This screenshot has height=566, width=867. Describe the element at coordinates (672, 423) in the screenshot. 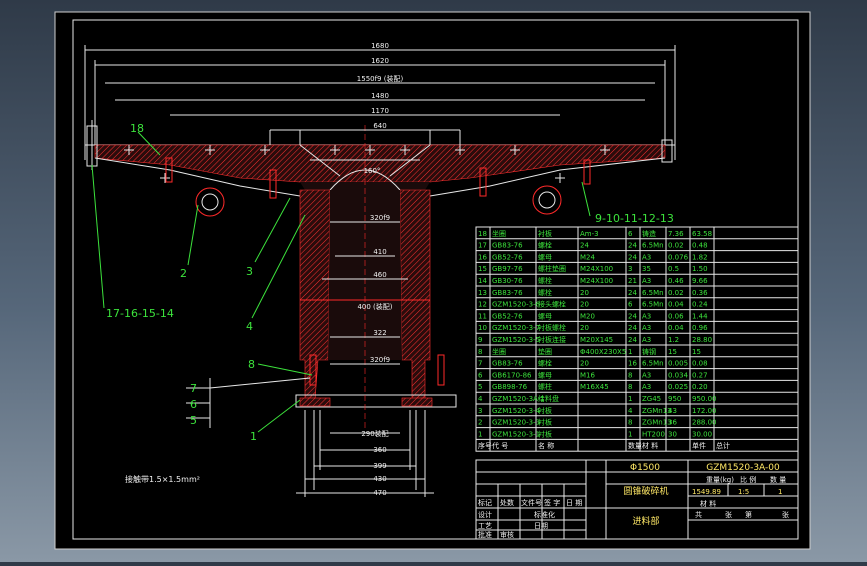

I see `bom-cell: 36` at that location.